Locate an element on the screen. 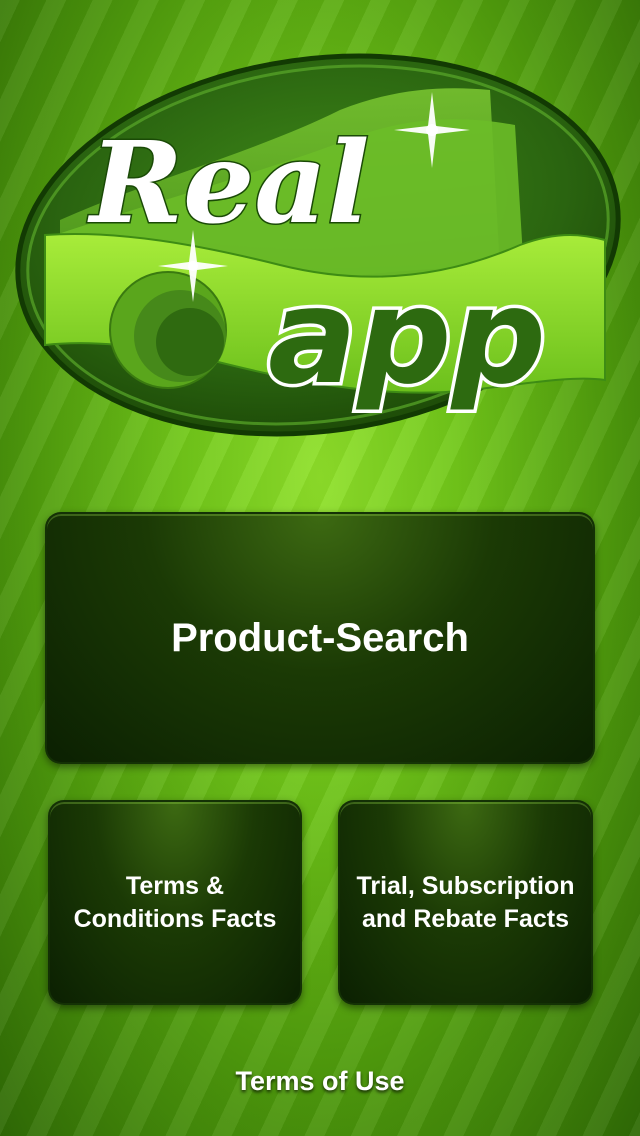 This screenshot has width=640, height=1136. product-search-label: Product-Search is located at coordinates (320, 637).